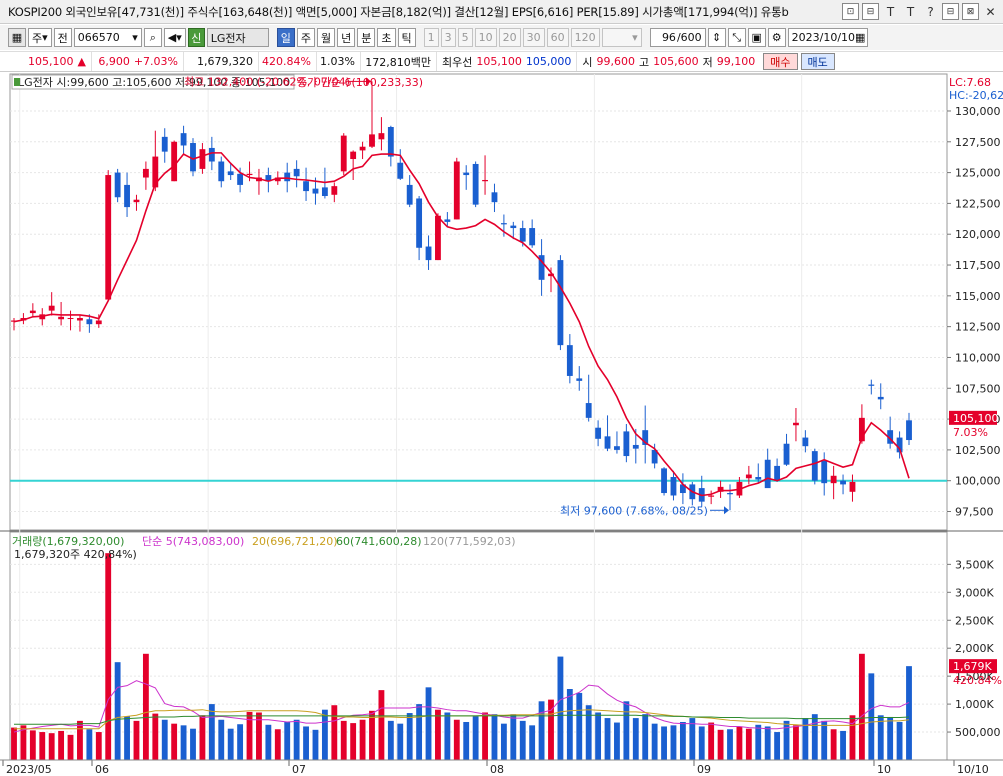 The width and height of the screenshot is (1003, 776). What do you see at coordinates (870, 11) in the screenshot?
I see `window-split-icon: ⊟` at bounding box center [870, 11].